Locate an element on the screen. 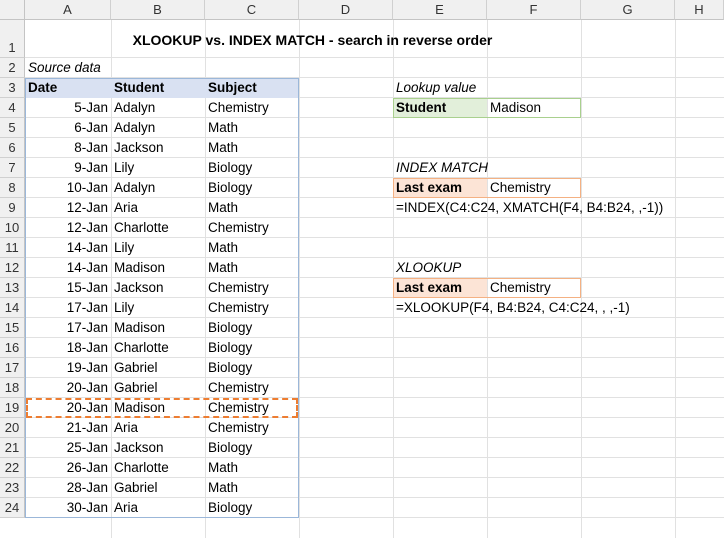 Image resolution: width=724 pixels, height=538 pixels. xlookup-formula: =XLOOKUP(F4, B4:B24, C4:C24, , ,-1) is located at coordinates (513, 308).